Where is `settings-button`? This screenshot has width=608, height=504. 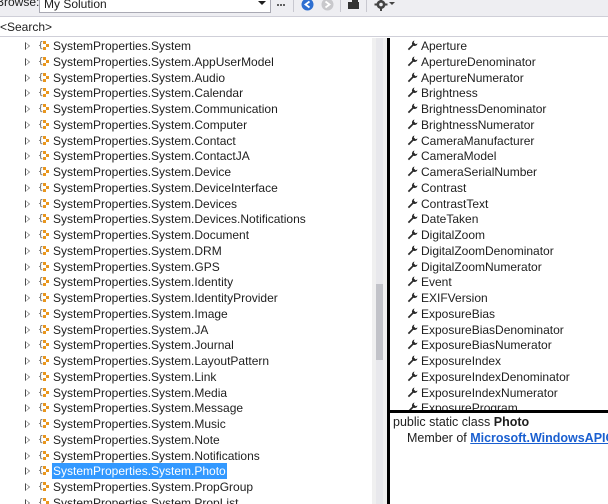
settings-button is located at coordinates (385, 5).